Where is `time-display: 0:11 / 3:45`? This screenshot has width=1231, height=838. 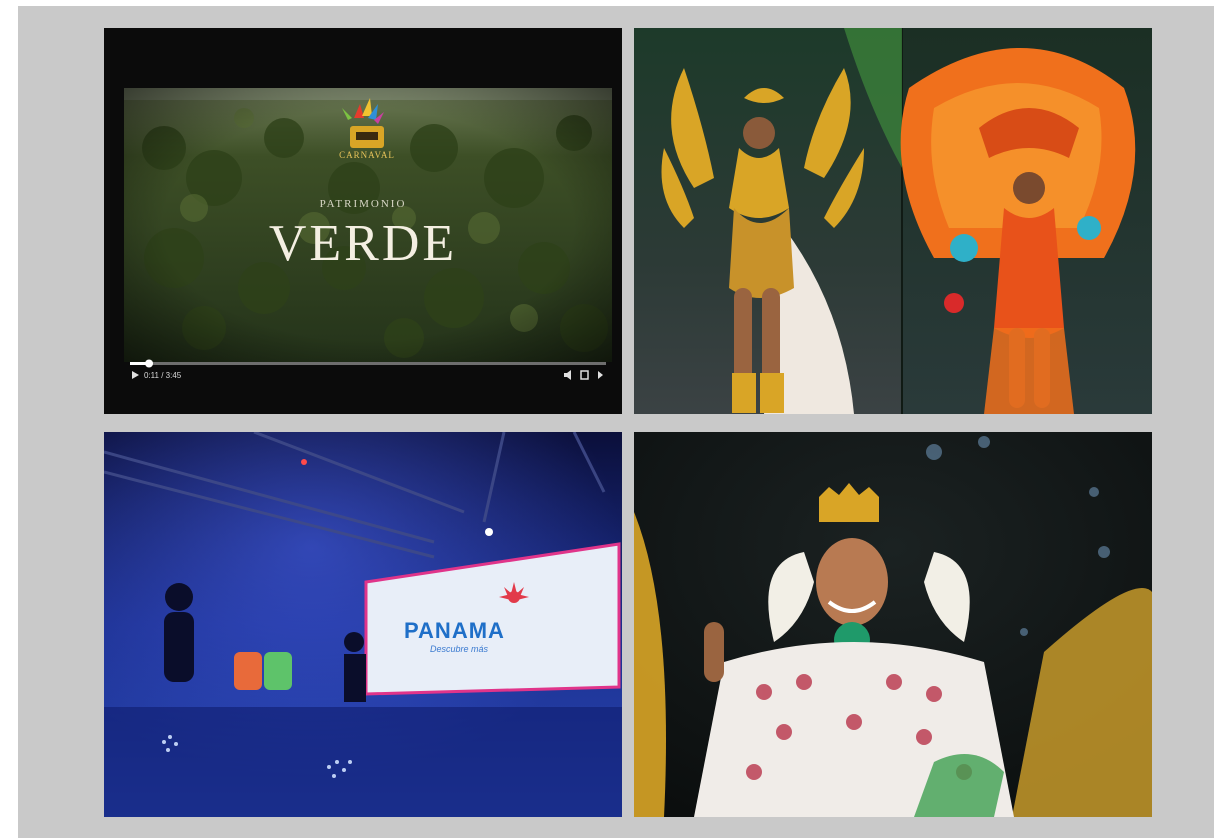 time-display: 0:11 / 3:45 is located at coordinates (163, 375).